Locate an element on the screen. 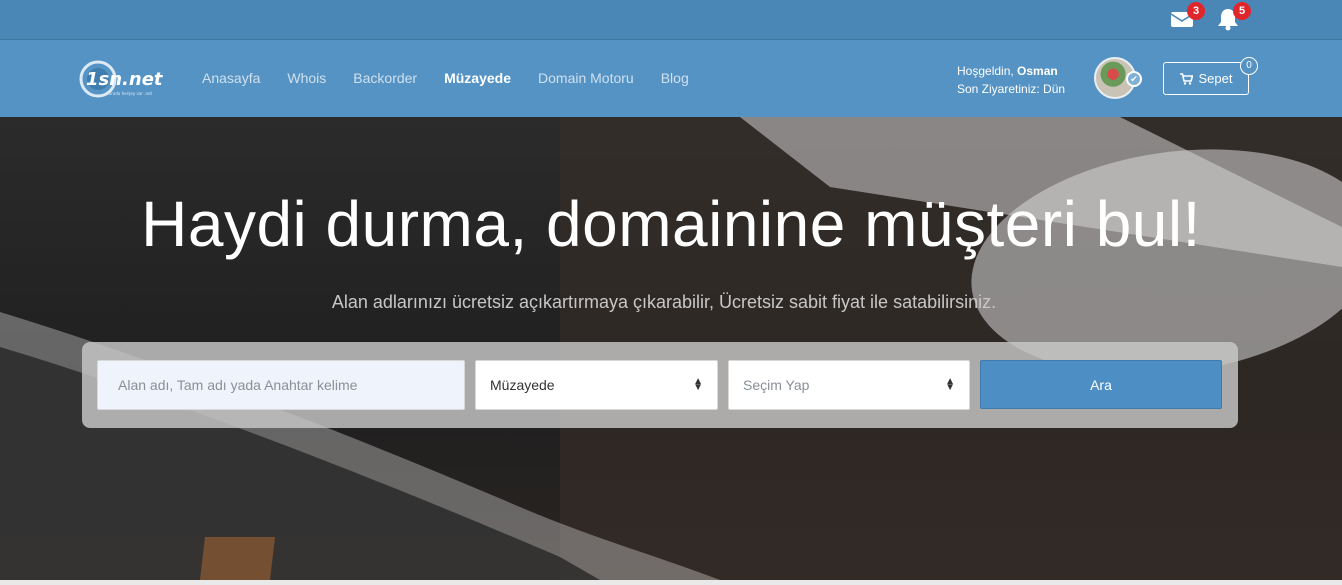 This screenshot has height=585, width=1342. greeting-line: Hoşgeldin, Osman is located at coordinates (1011, 71).